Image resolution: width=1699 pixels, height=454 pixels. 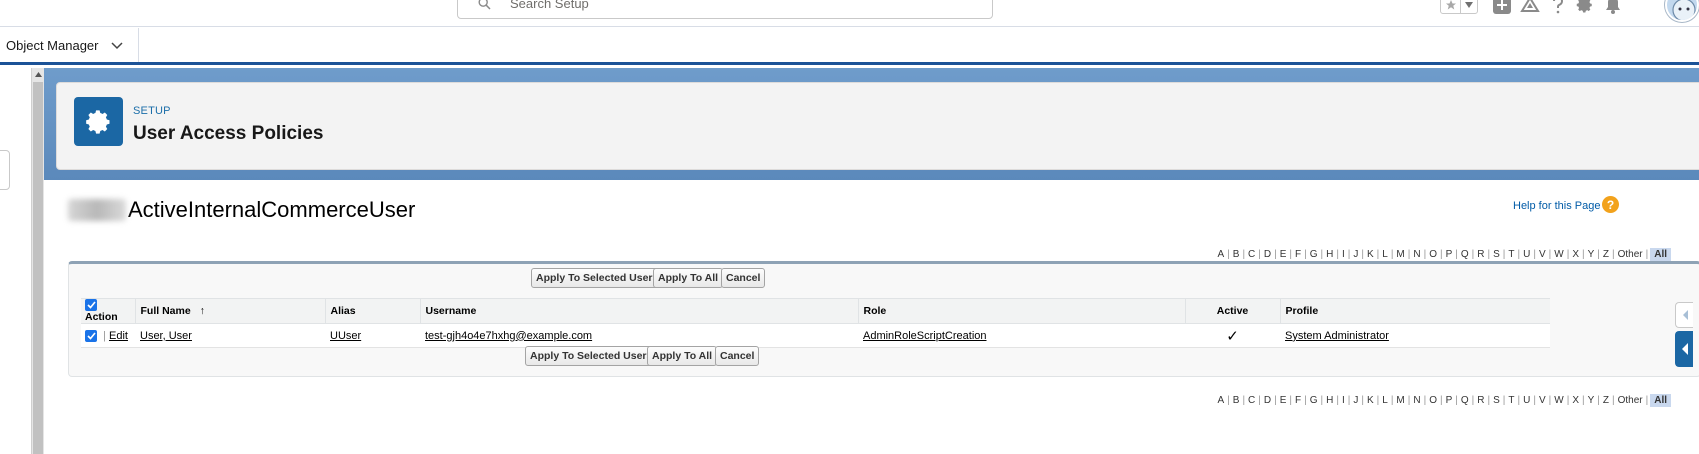 What do you see at coordinates (1558, 8) in the screenshot?
I see `help-icon` at bounding box center [1558, 8].